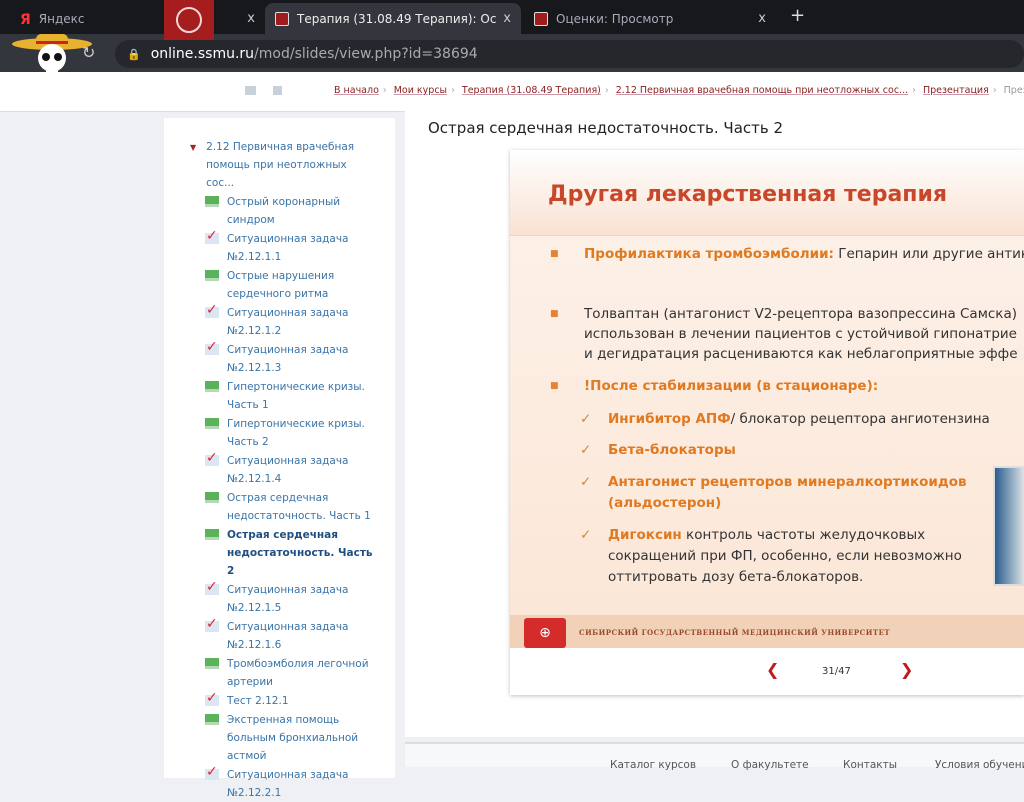 The height and width of the screenshot is (802, 1024). I want to click on reload-icon: ↻, so click(88, 52).